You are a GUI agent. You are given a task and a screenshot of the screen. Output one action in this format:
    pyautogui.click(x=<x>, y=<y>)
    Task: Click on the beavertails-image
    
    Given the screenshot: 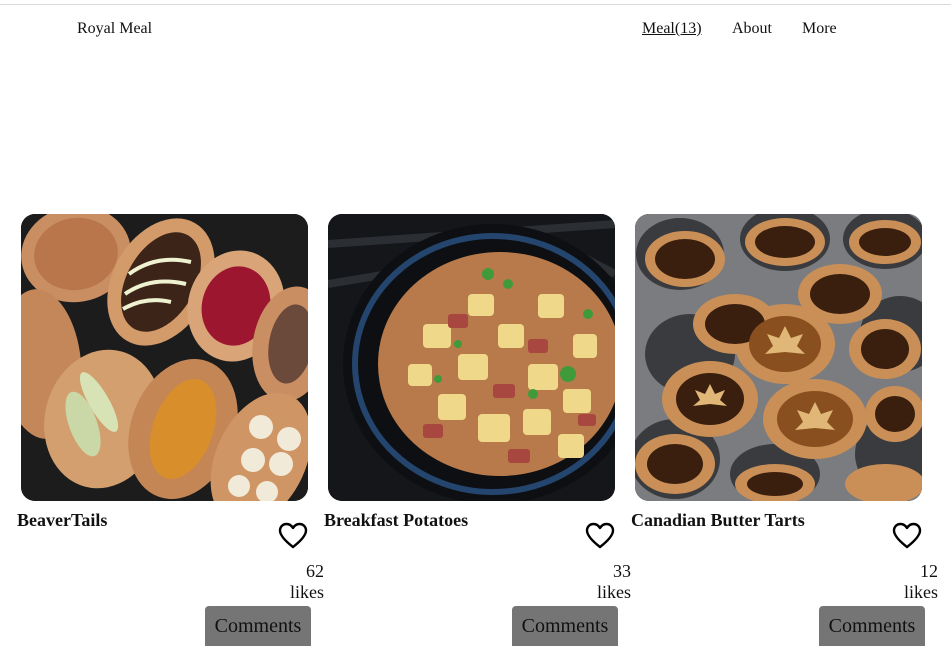 What is the action you would take?
    pyautogui.click(x=164, y=357)
    